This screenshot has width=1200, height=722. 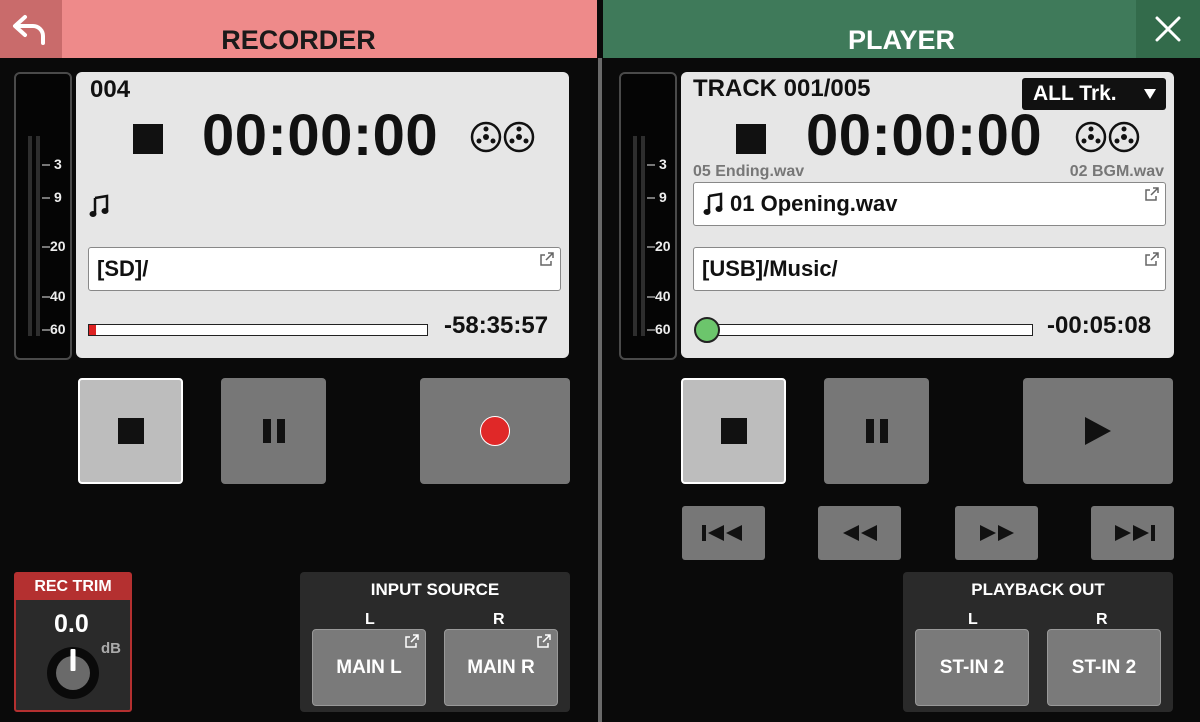 I want to click on player-pause-button, so click(x=876, y=431).